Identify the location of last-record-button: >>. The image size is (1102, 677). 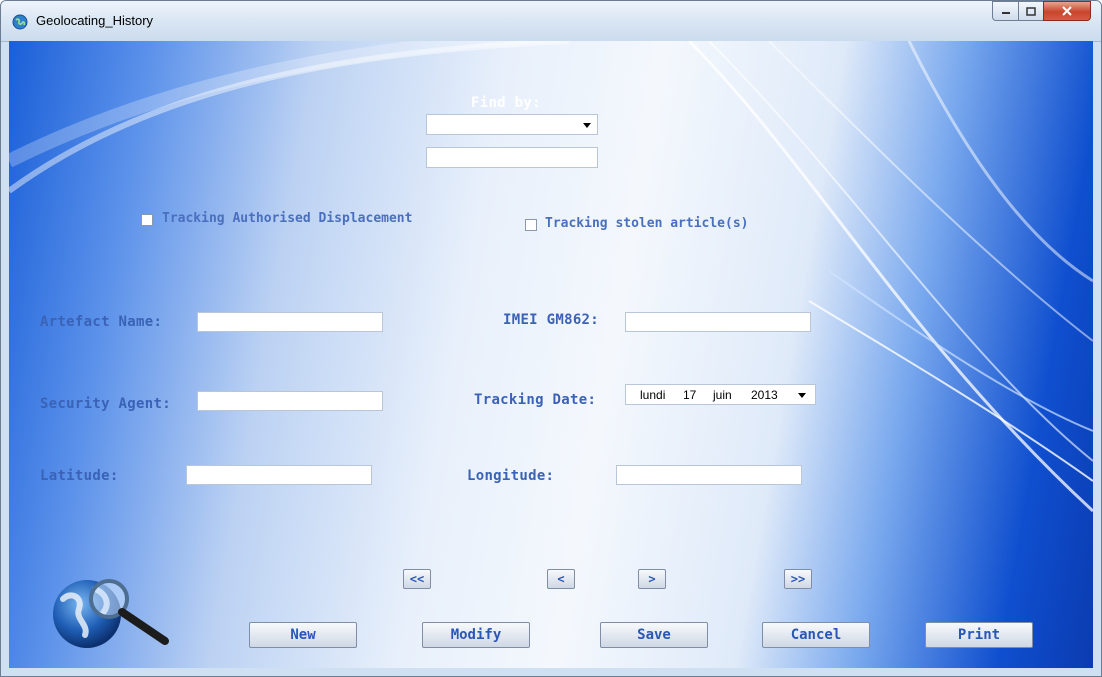
(798, 579).